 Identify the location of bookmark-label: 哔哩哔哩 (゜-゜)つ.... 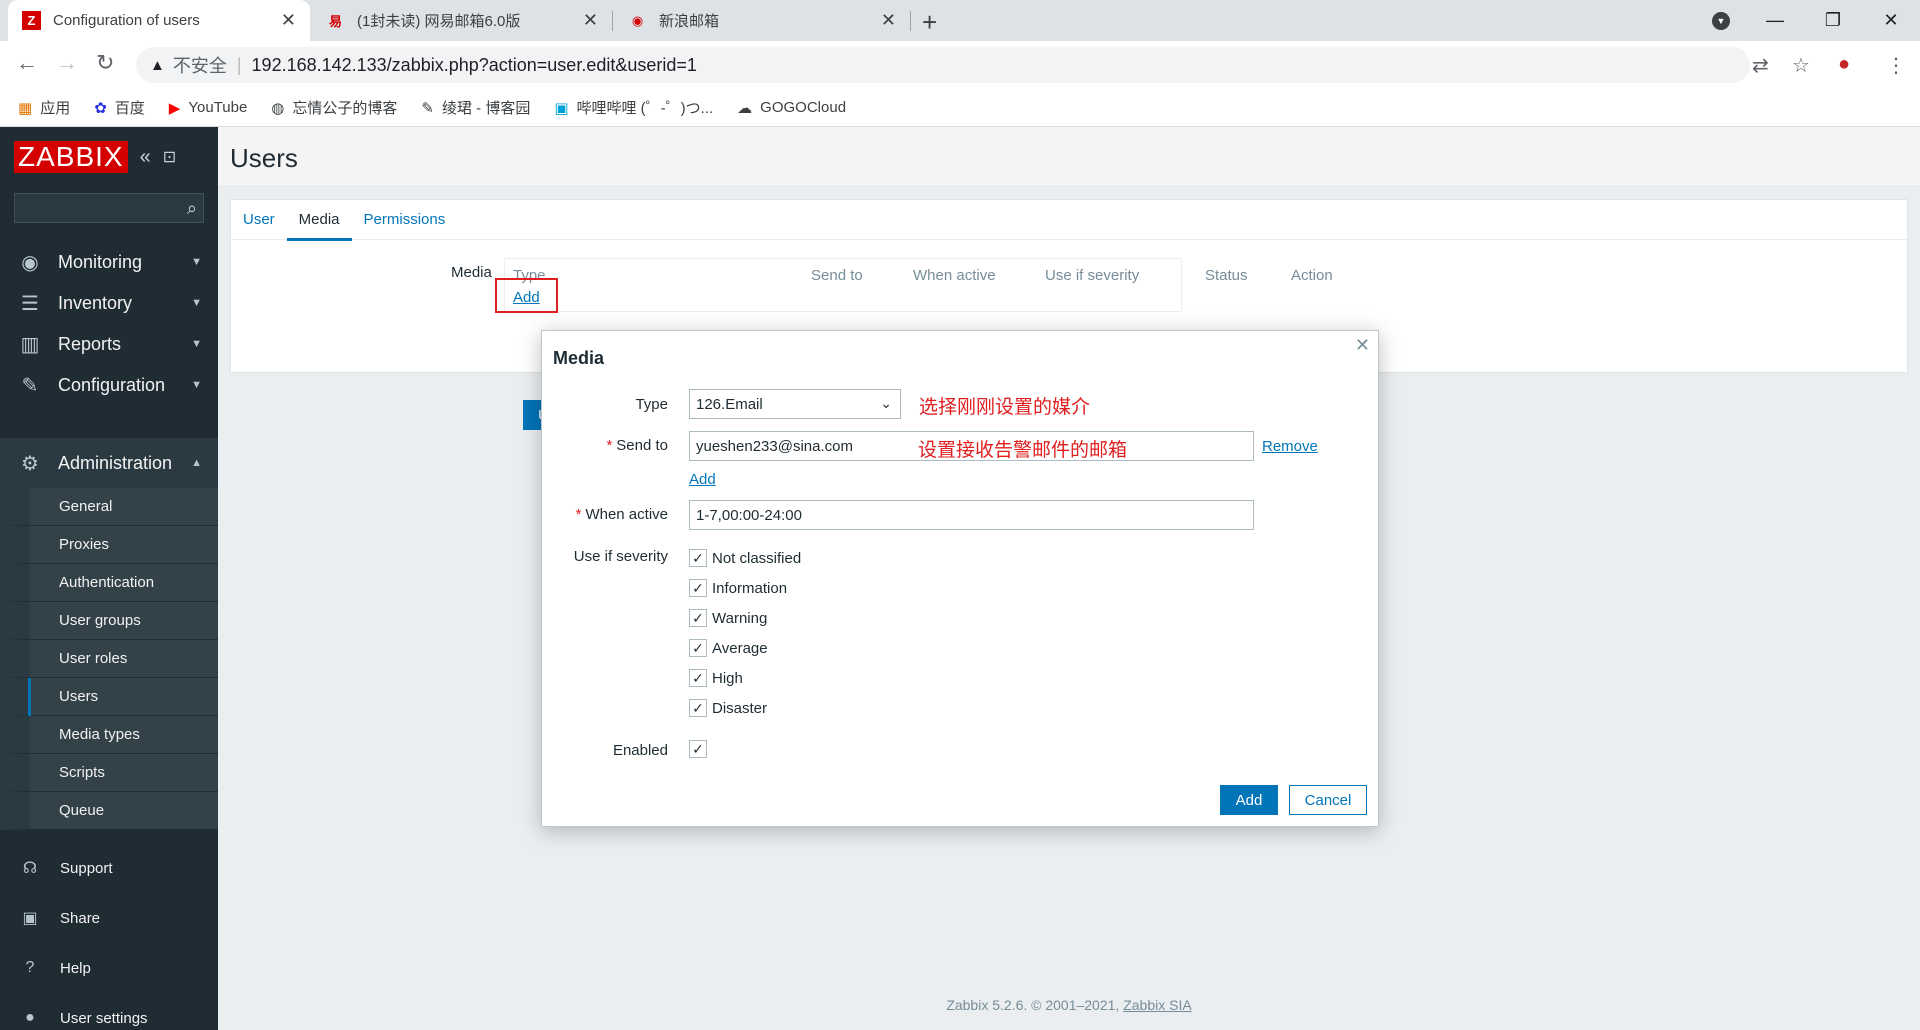
(645, 108).